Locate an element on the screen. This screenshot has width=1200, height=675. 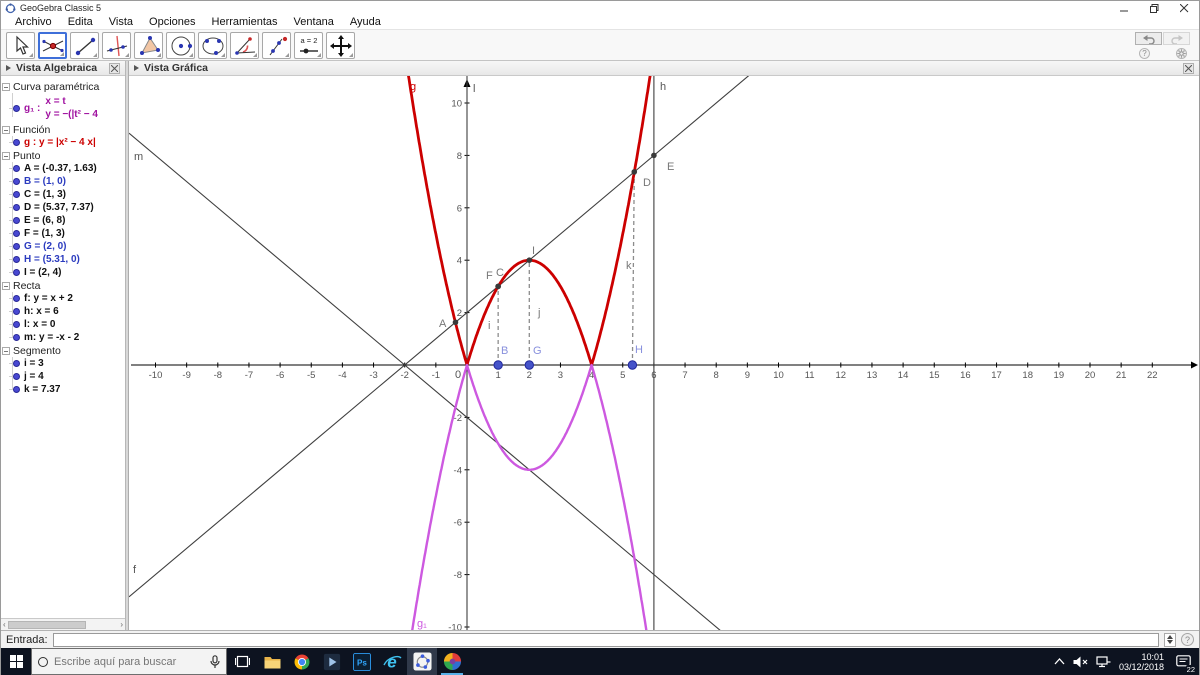
algebra-view-header: Vista Algebraica is located at coordinates (63, 68).